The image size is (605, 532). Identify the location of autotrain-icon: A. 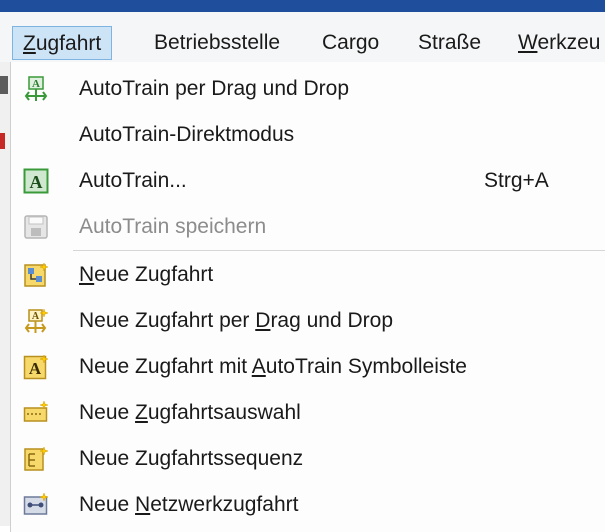
(36, 181).